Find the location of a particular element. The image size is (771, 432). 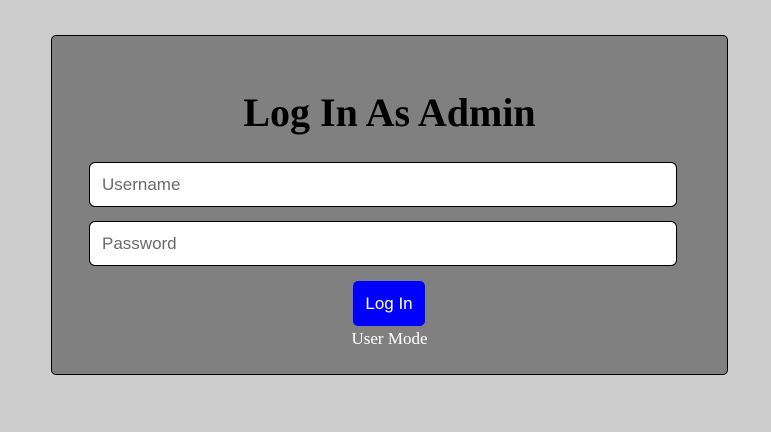

user-mode-link: User Mode is located at coordinates (389, 339).